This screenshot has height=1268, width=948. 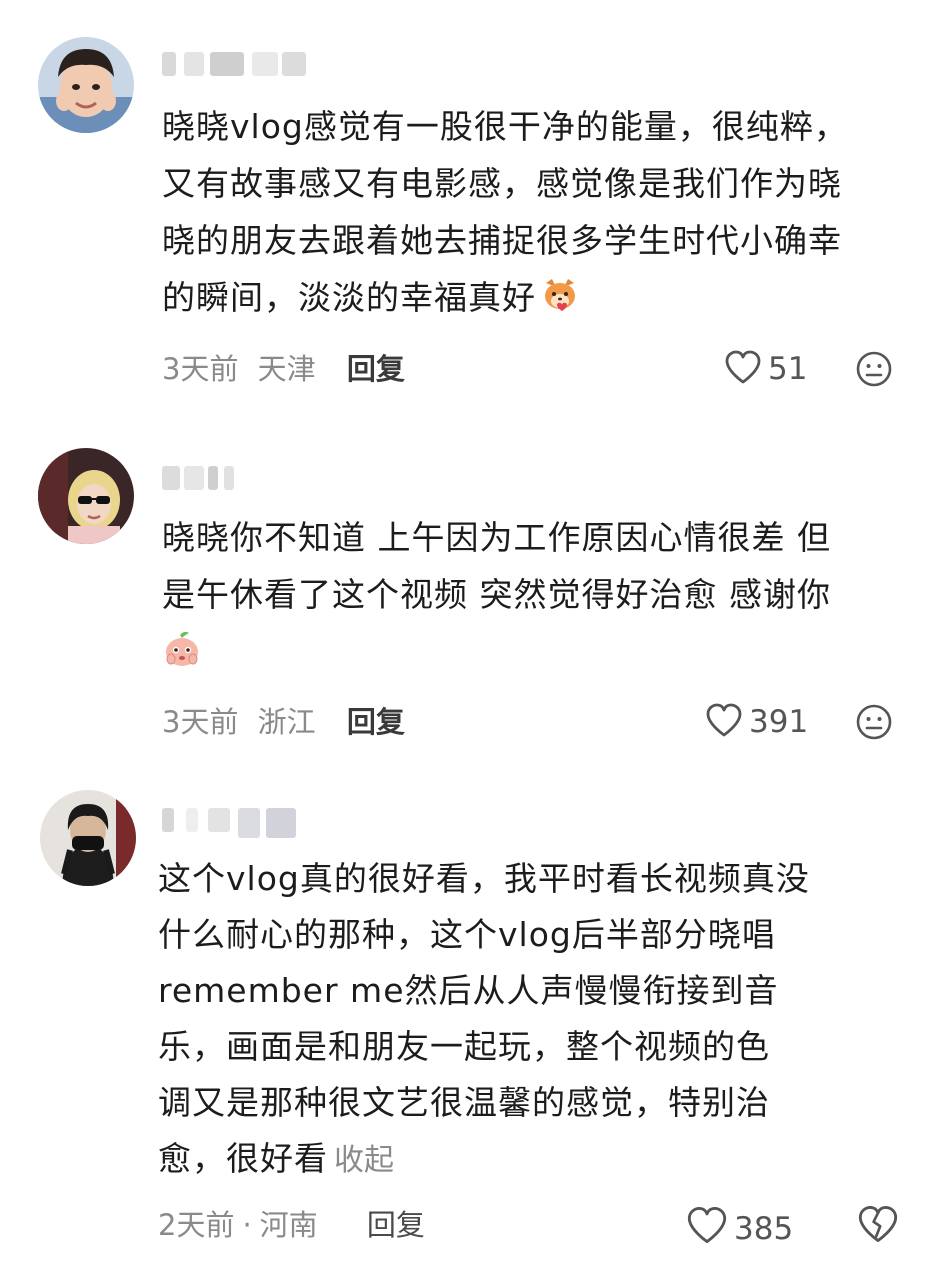 I want to click on comment-line, so click(x=542, y=651).